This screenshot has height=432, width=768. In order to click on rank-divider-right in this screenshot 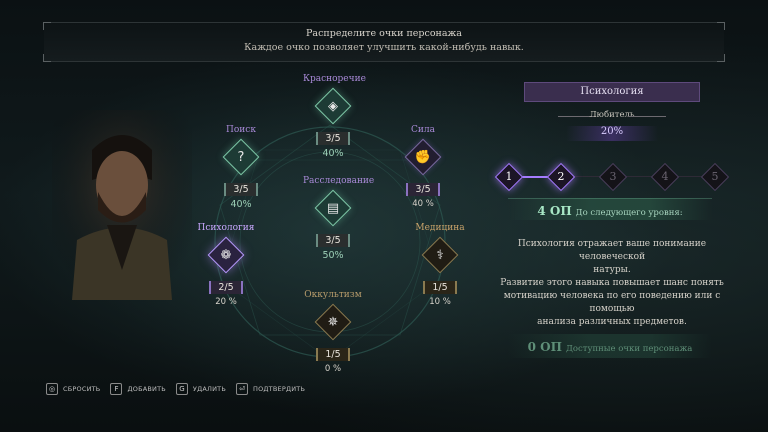, I will do `click(647, 116)`.